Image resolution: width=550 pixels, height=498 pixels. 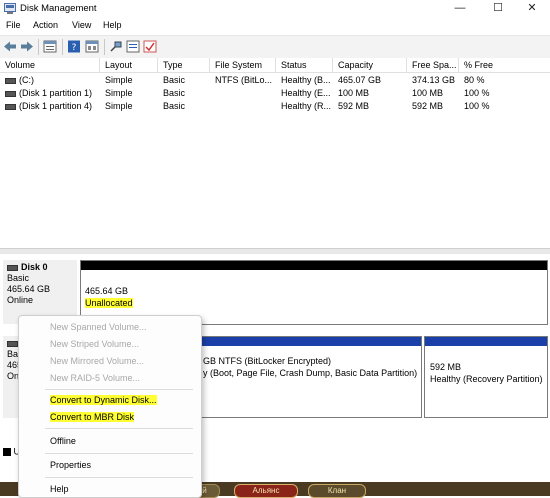 What do you see at coordinates (428, 93) in the screenshot?
I see `cell-free-space: 100 MB` at bounding box center [428, 93].